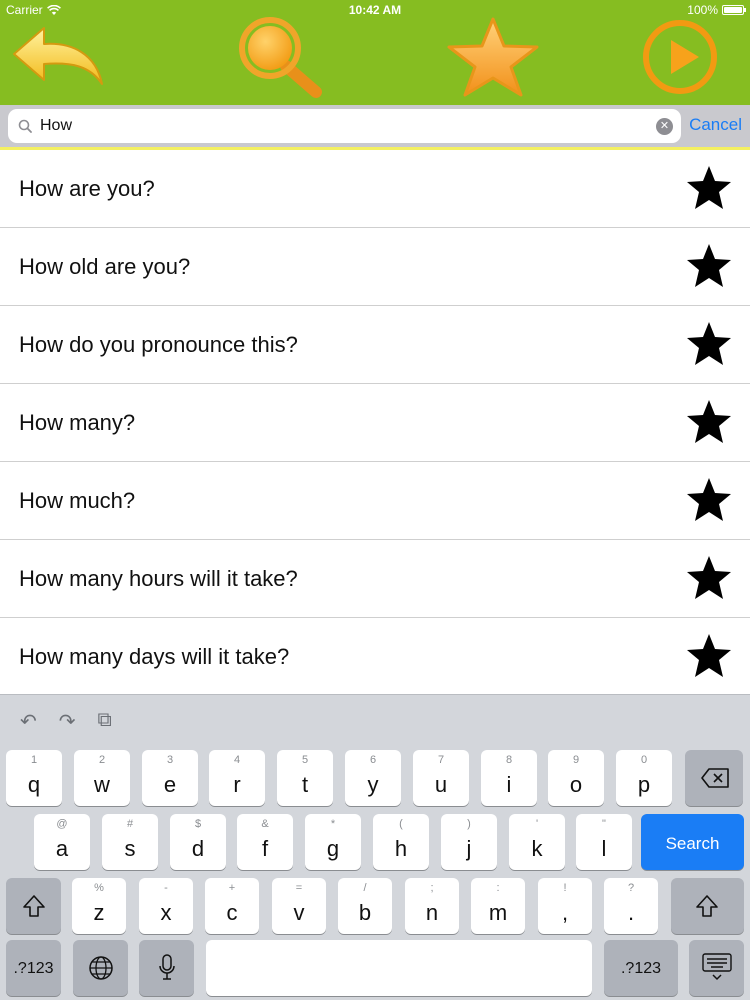  I want to click on key-hint: 5, so click(305, 760).